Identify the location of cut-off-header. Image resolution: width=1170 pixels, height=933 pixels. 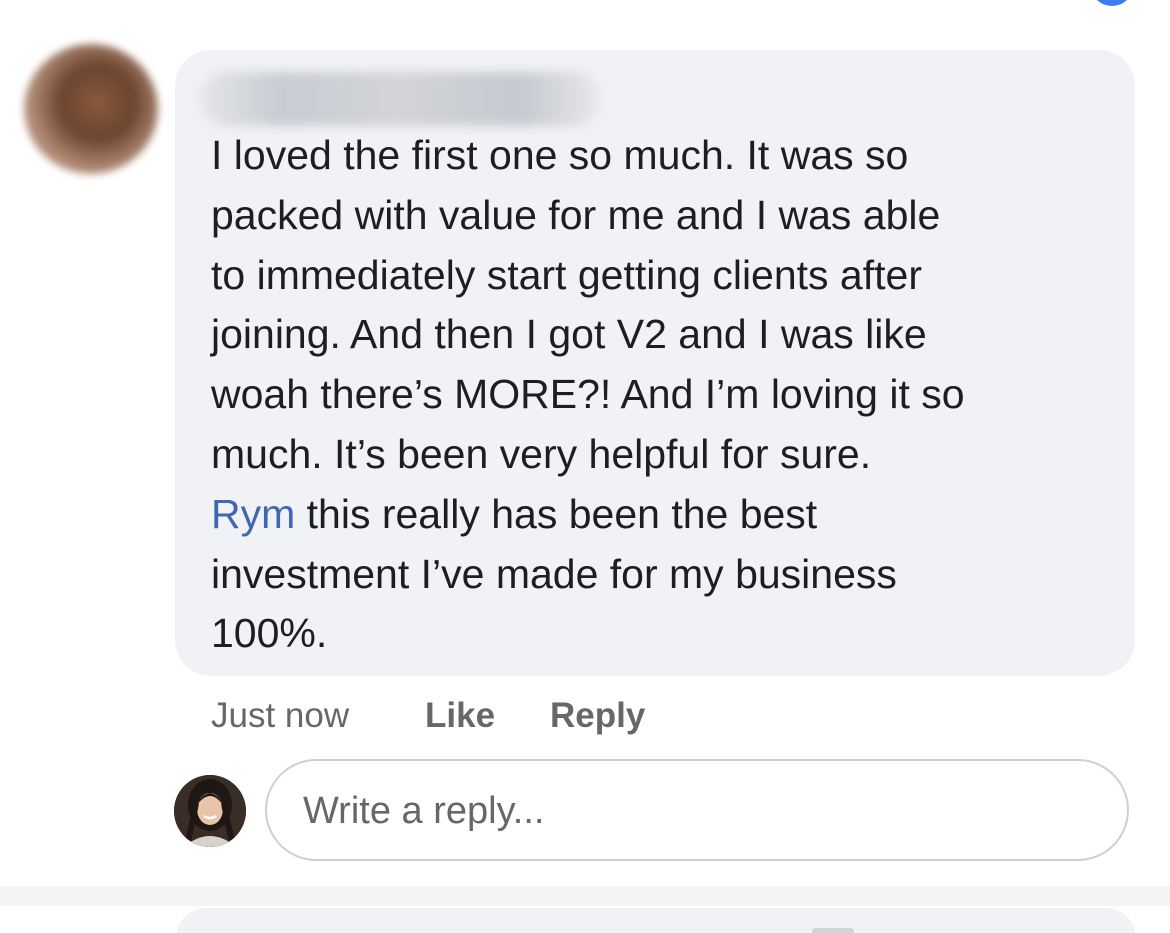
(540, 4).